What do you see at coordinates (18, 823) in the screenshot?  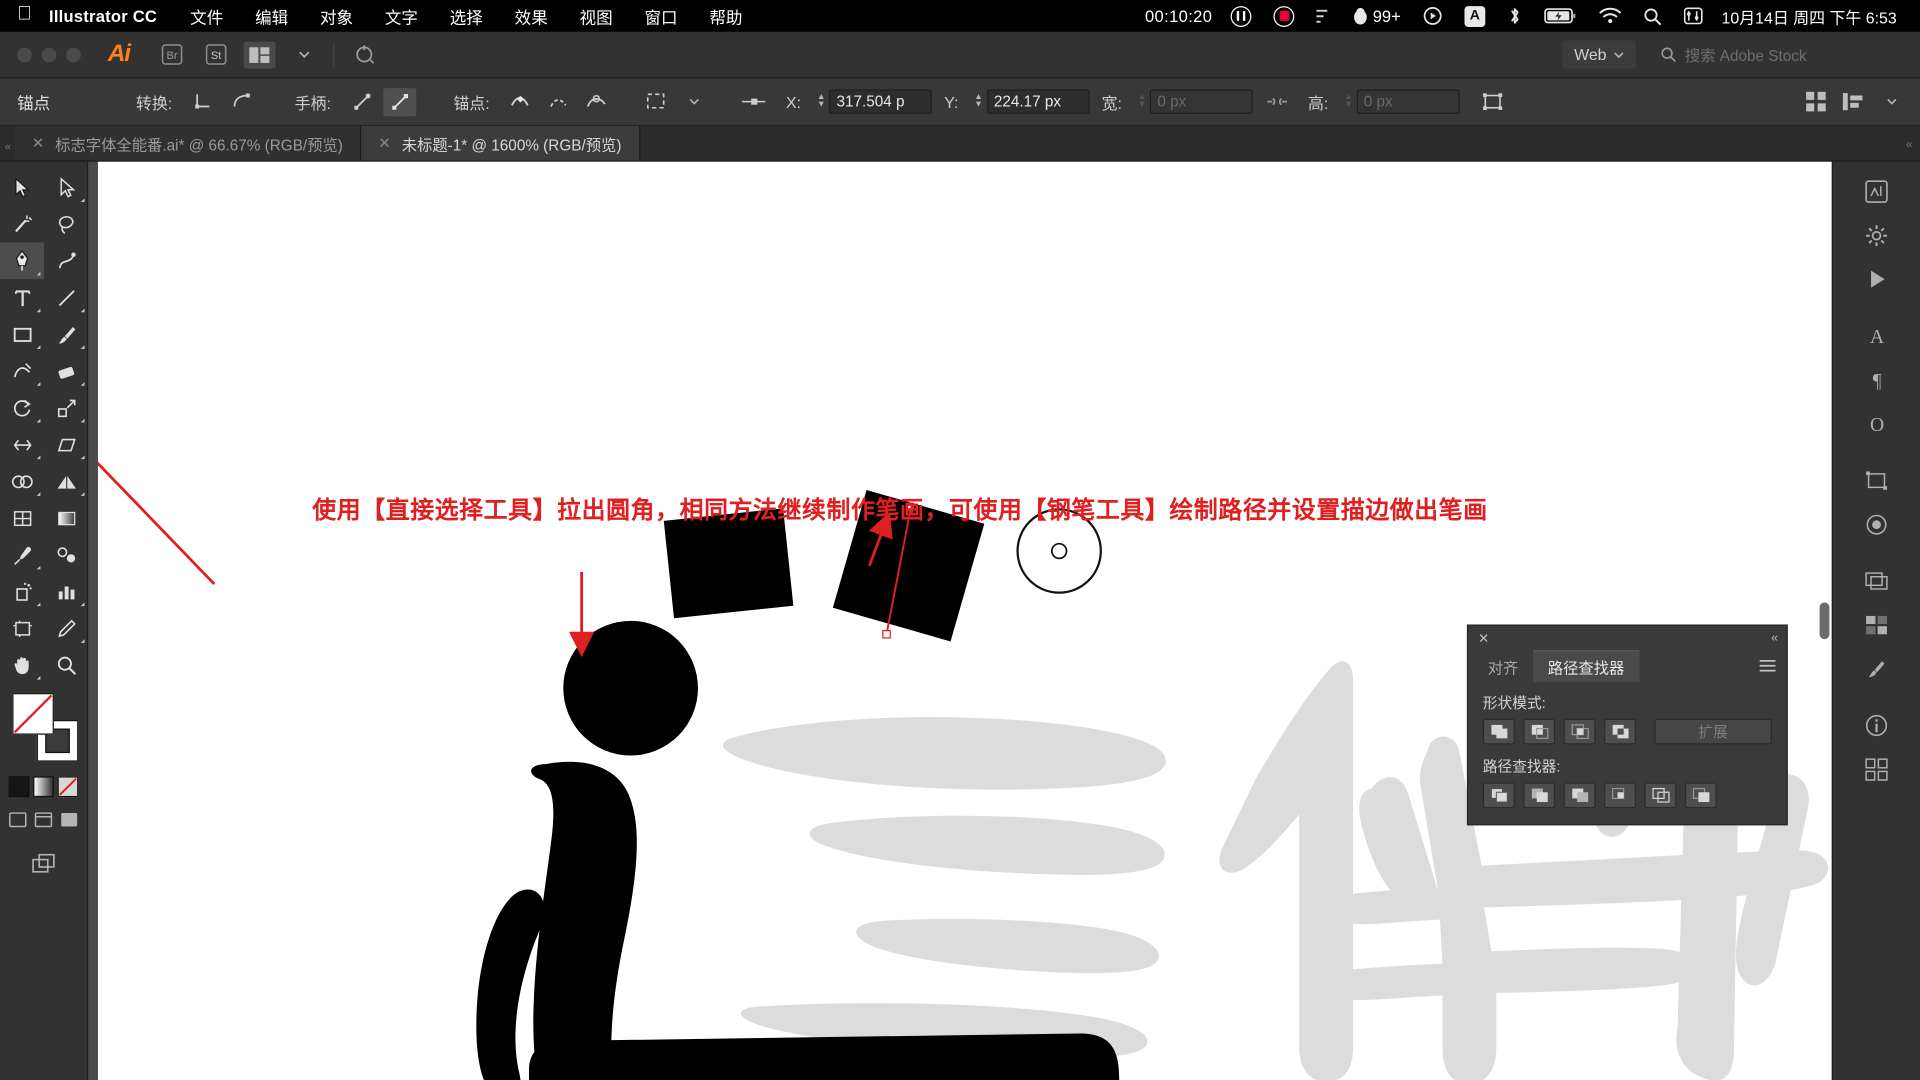 I see `normal-screen-mode` at bounding box center [18, 823].